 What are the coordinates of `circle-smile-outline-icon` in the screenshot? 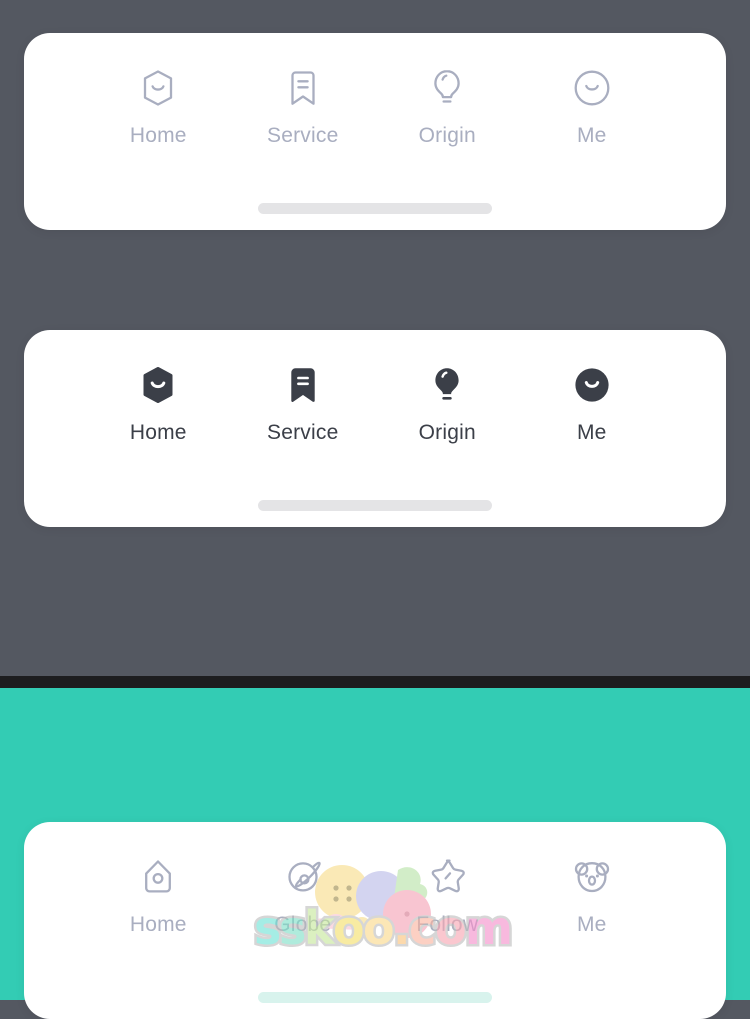 It's located at (592, 88).